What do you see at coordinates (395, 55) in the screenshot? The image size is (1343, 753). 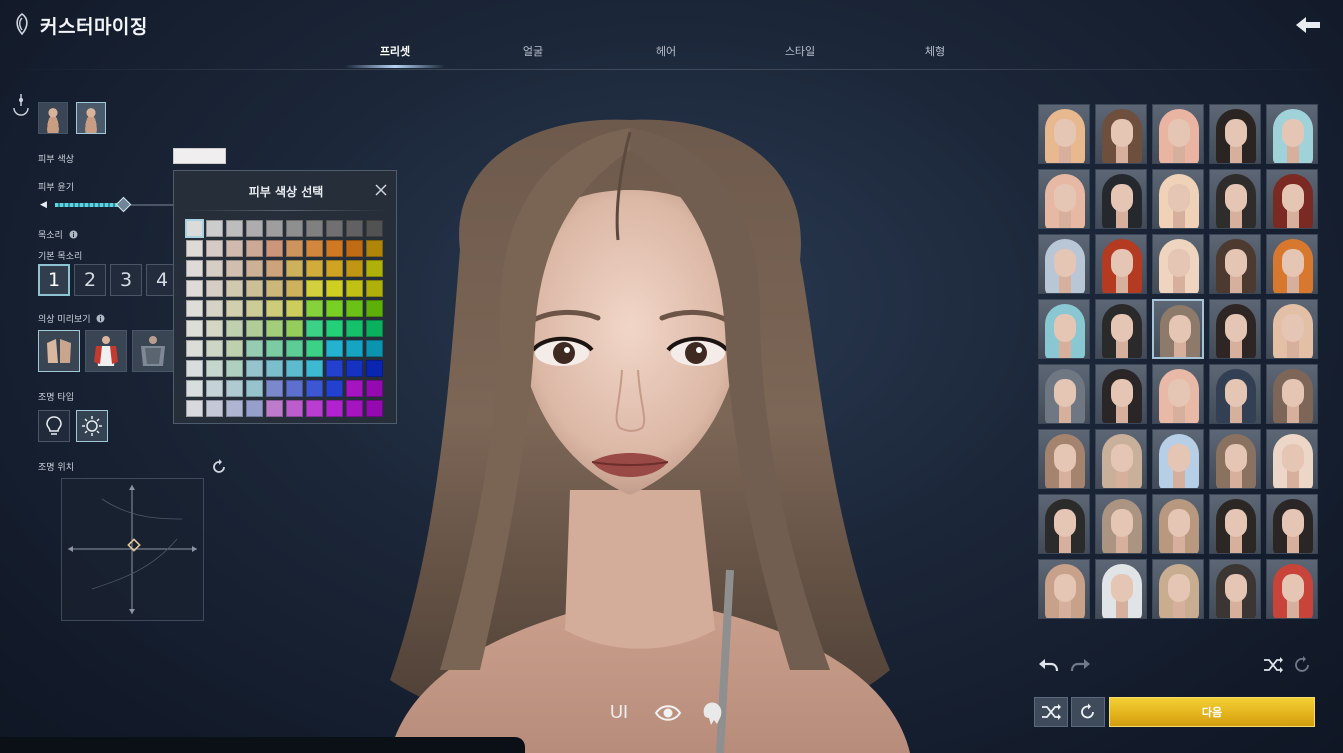 I see `tab-preset: 프리셋` at bounding box center [395, 55].